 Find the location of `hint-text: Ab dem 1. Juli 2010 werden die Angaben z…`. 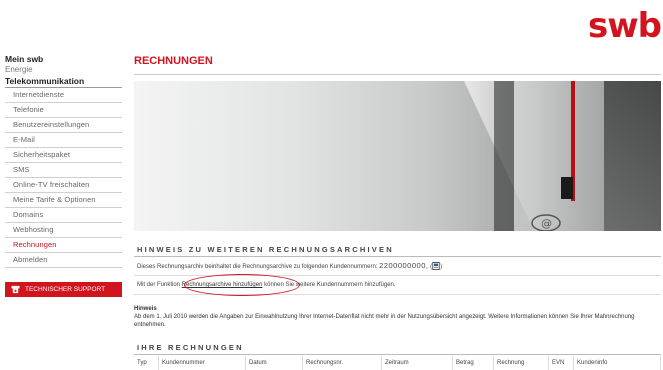

hint-text: Ab dem 1. Juli 2010 werden die Angaben z… is located at coordinates (384, 321).